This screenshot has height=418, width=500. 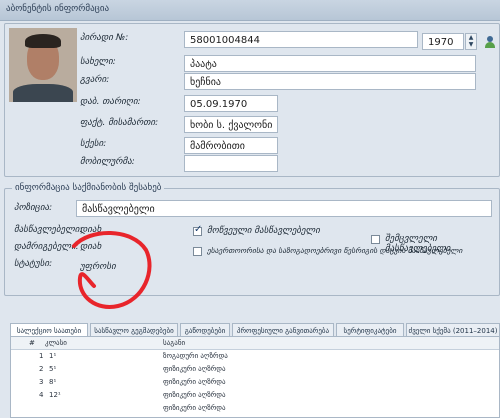 I want to click on substitute-teacher-checkbox, so click(x=375, y=239).